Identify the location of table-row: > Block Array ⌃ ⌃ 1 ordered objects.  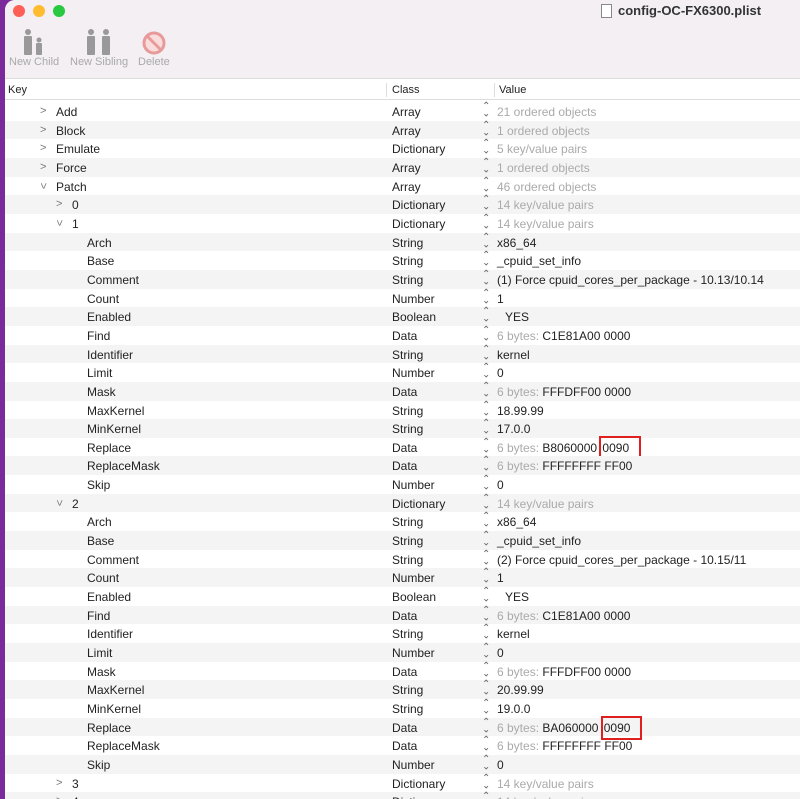
(402, 130).